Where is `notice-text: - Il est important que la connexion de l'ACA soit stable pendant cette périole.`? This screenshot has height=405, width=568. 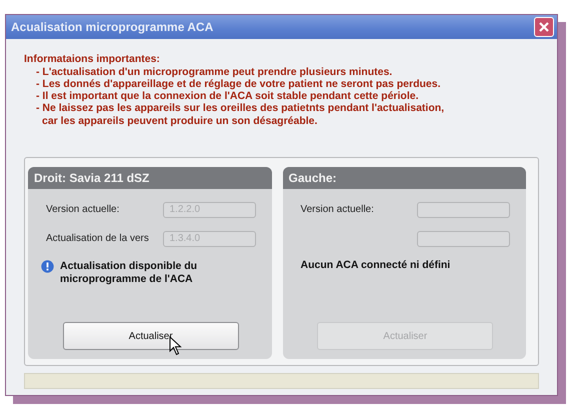 notice-text: - Il est important que la connexion de l'ACA soit stable pendant cette périole. is located at coordinates (227, 96).